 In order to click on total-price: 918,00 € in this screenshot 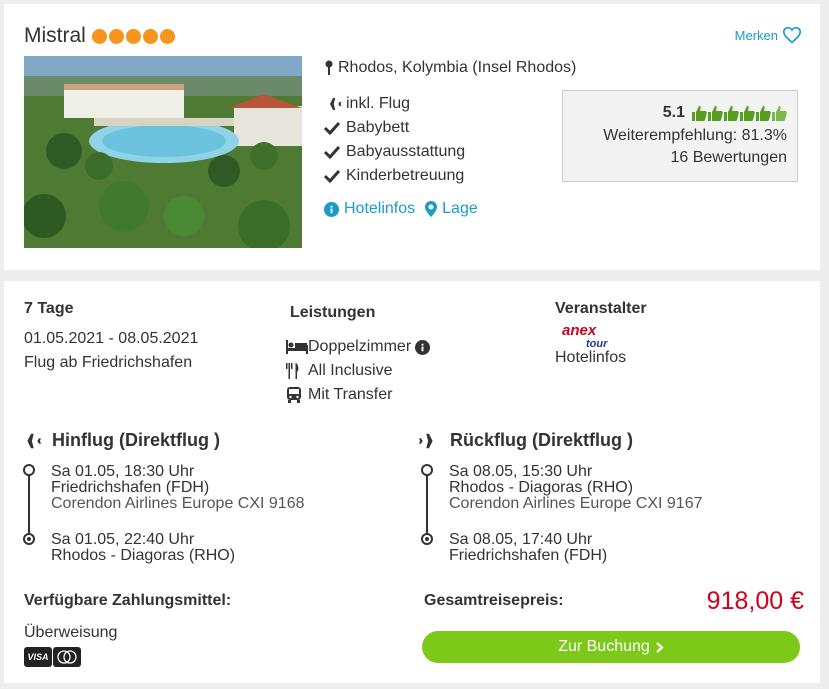, I will do `click(755, 601)`.